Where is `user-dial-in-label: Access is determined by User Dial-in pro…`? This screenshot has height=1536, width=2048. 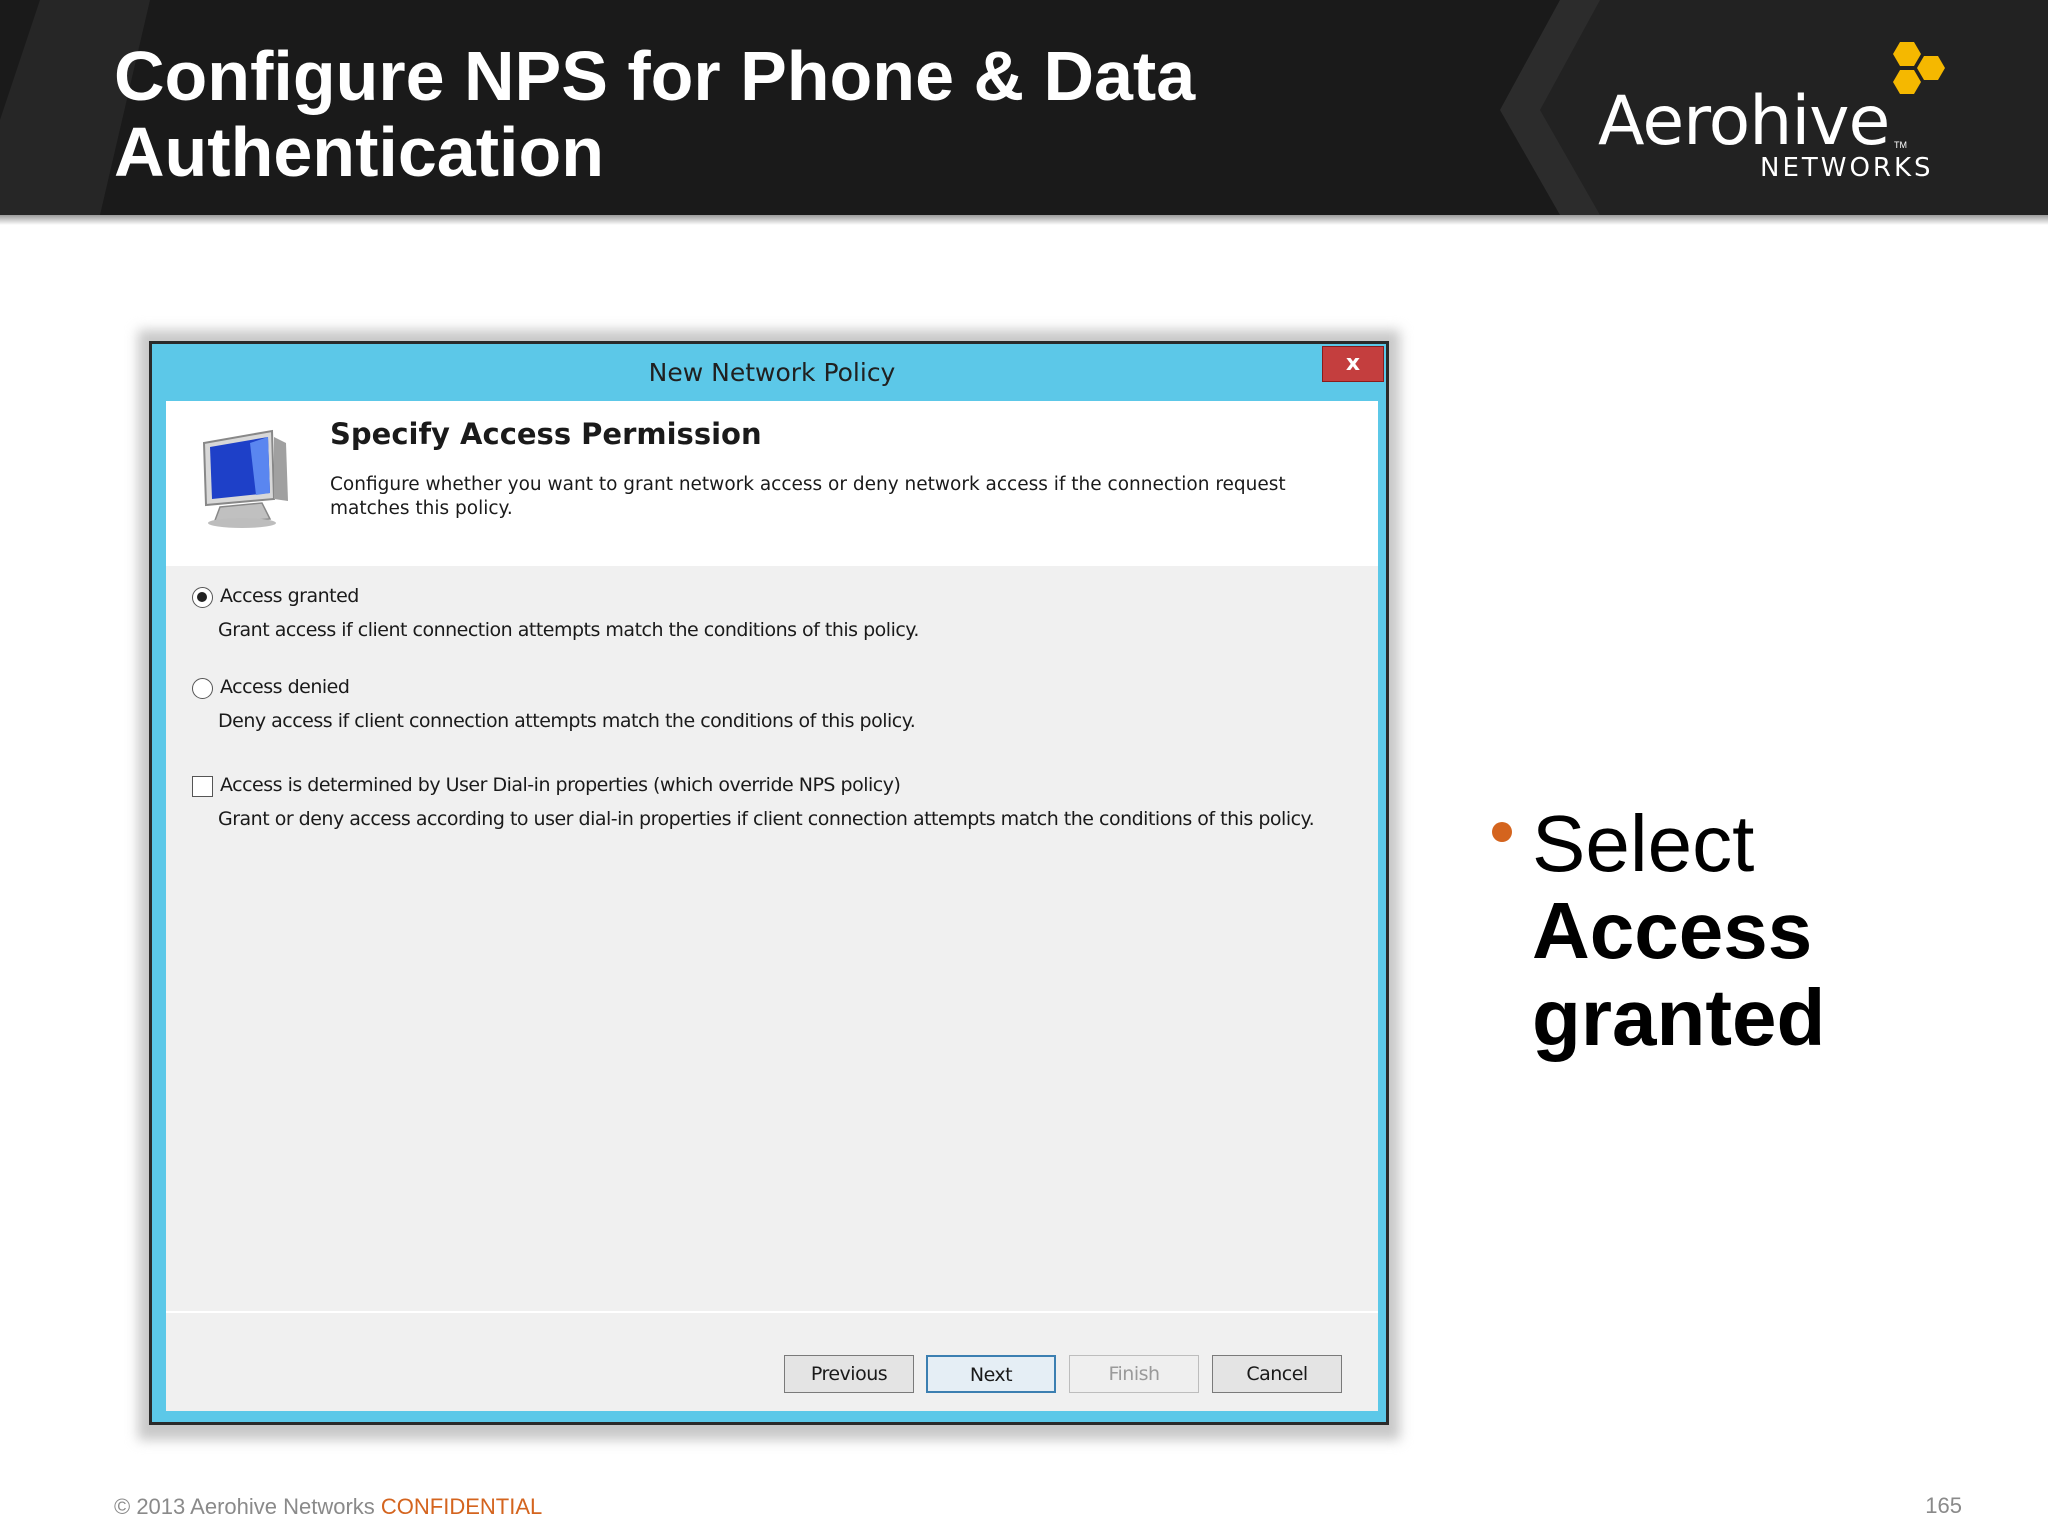 user-dial-in-label: Access is determined by User Dial-in pro… is located at coordinates (560, 785).